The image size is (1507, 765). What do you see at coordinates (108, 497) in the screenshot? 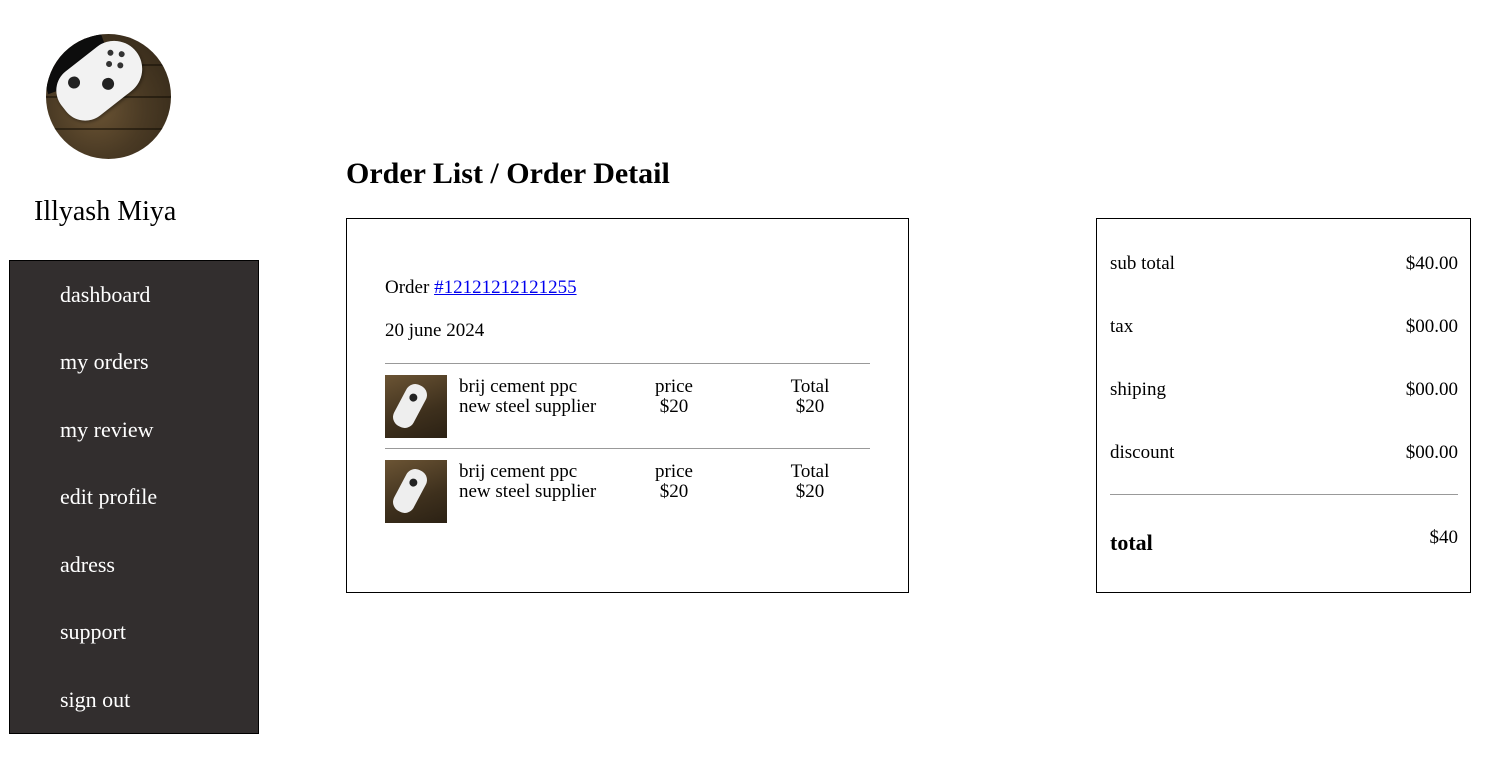
I see `sidebar-item-edit-profile: edit profile` at bounding box center [108, 497].